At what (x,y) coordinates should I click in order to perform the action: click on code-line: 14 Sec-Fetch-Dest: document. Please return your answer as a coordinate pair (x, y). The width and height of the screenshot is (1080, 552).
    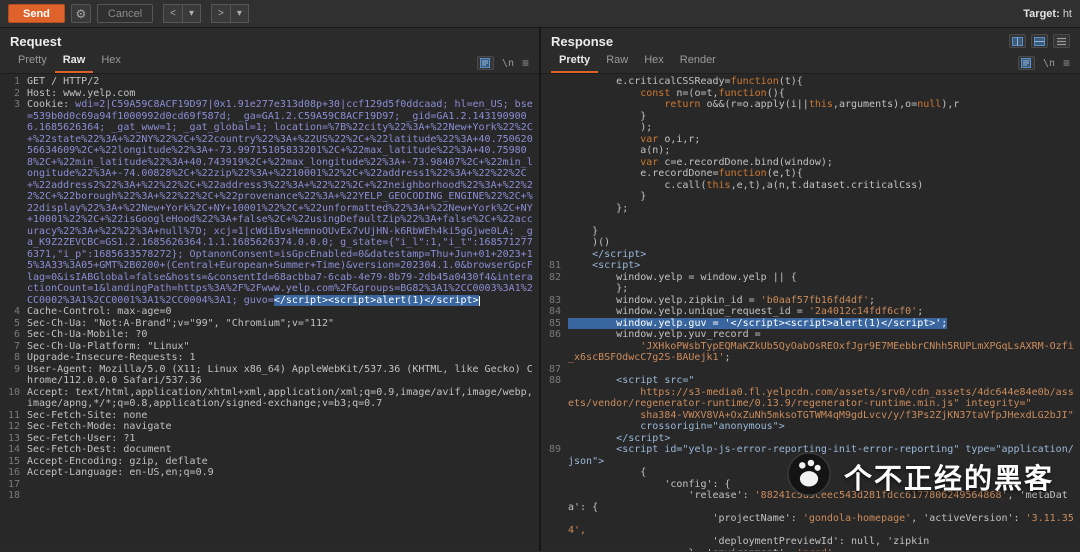
    Looking at the image, I should click on (269, 450).